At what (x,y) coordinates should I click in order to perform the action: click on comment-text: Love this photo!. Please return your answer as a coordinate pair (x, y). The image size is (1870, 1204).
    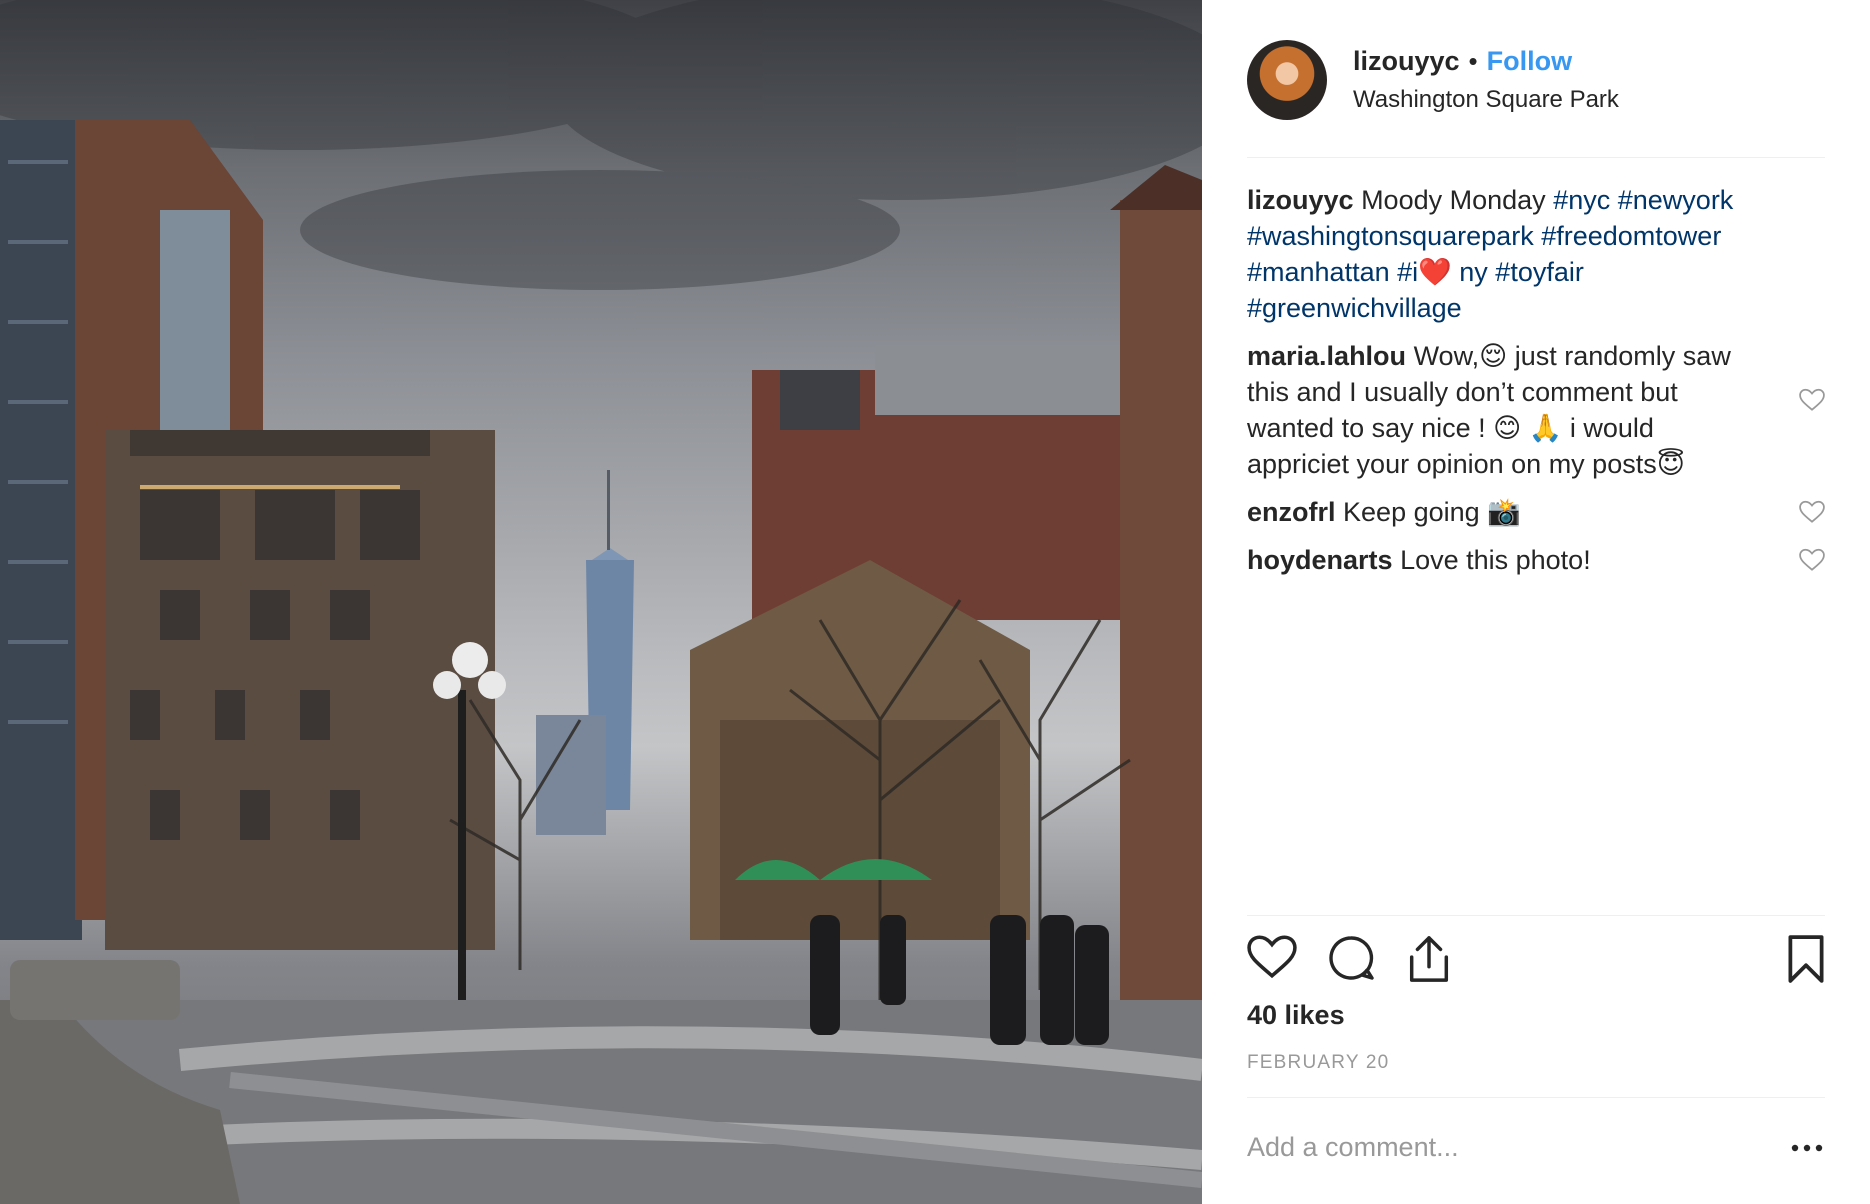
    Looking at the image, I should click on (1495, 560).